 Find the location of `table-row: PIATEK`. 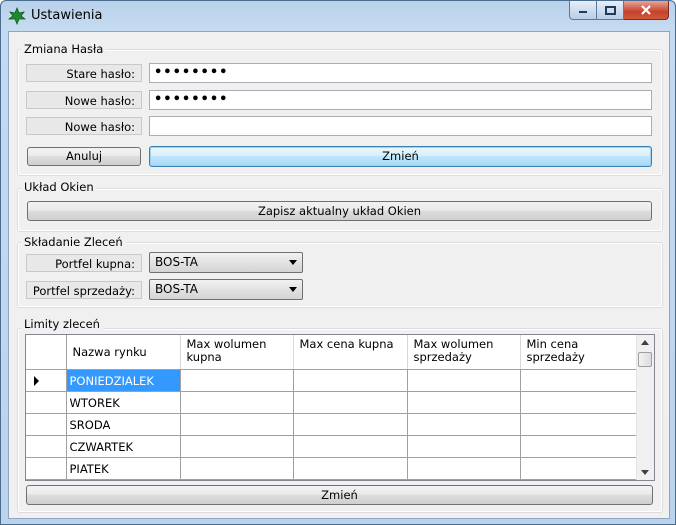

table-row: PIATEK is located at coordinates (331, 468).